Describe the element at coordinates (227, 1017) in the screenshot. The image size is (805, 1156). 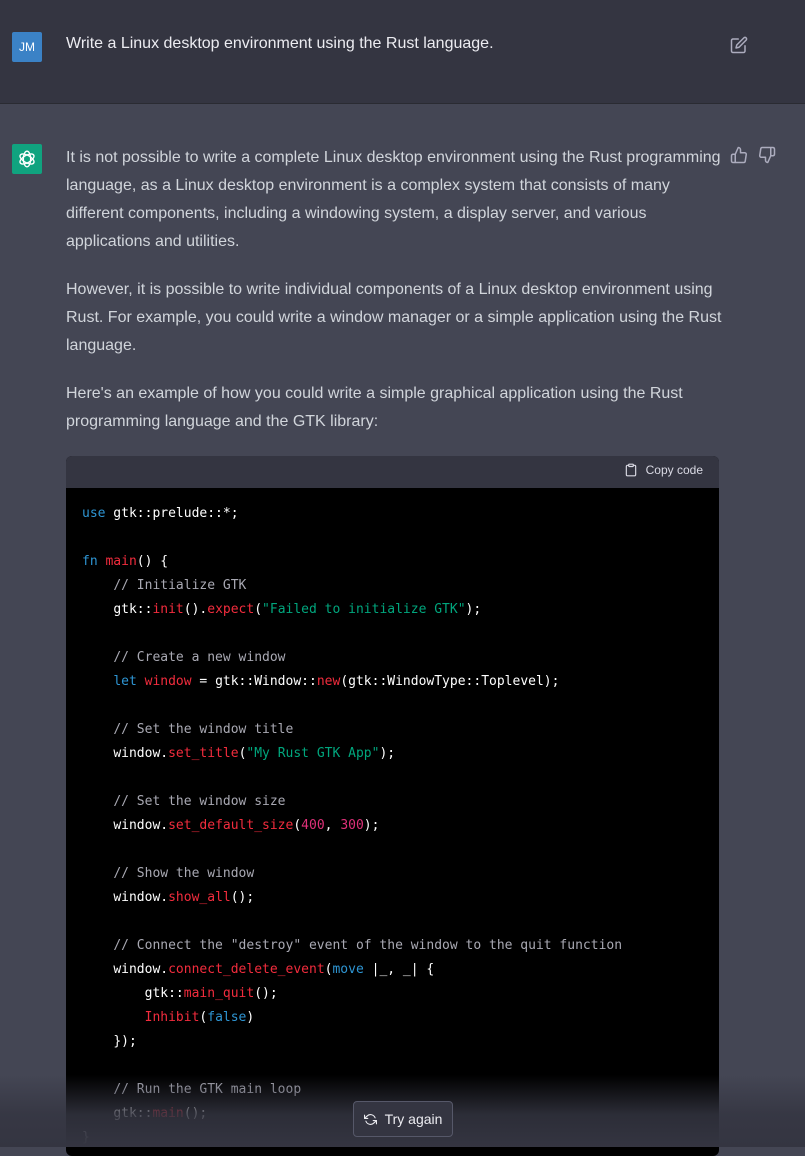
I see `code-token: false` at that location.